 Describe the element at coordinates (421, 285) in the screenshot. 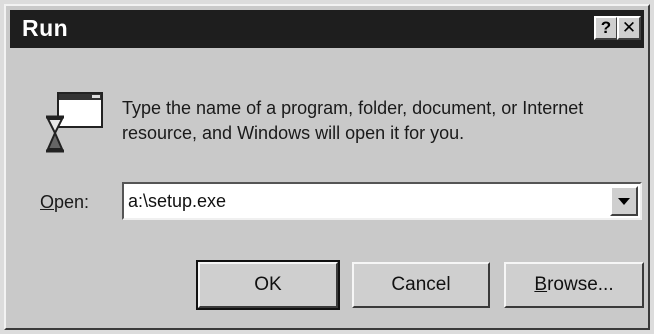

I see `cancel-button: Cancel` at that location.